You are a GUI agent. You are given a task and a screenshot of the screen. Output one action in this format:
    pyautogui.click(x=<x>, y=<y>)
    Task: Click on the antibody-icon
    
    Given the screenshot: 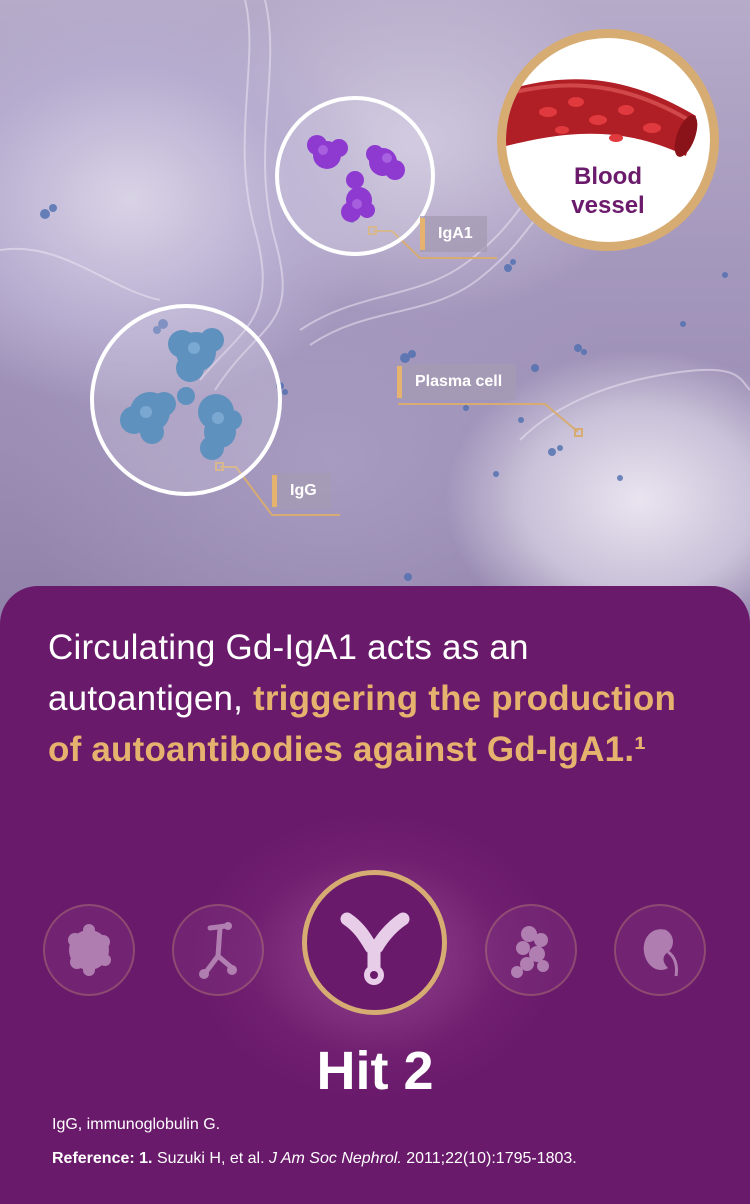 What is the action you would take?
    pyautogui.click(x=375, y=948)
    